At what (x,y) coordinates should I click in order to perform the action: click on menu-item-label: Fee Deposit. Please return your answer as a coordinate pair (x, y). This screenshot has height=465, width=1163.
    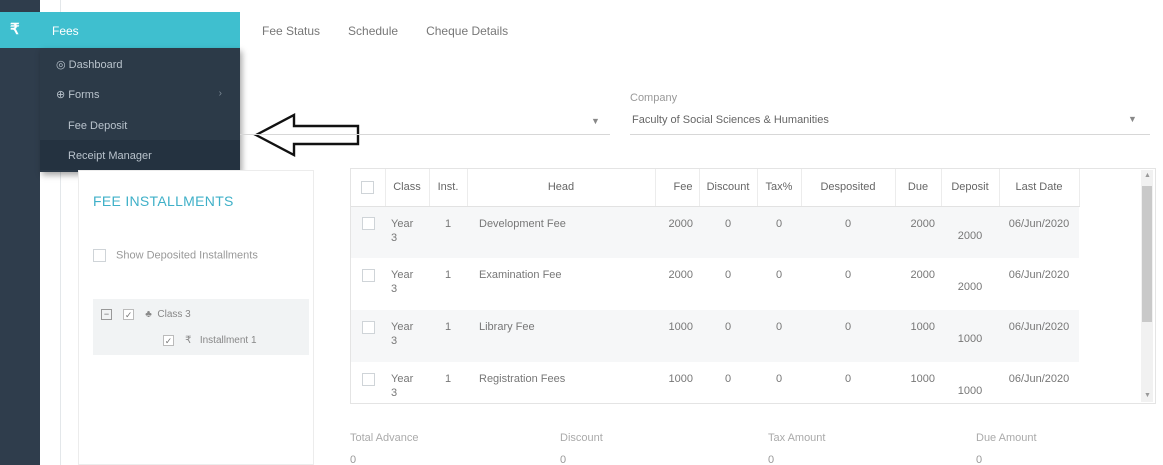
    Looking at the image, I should click on (98, 126).